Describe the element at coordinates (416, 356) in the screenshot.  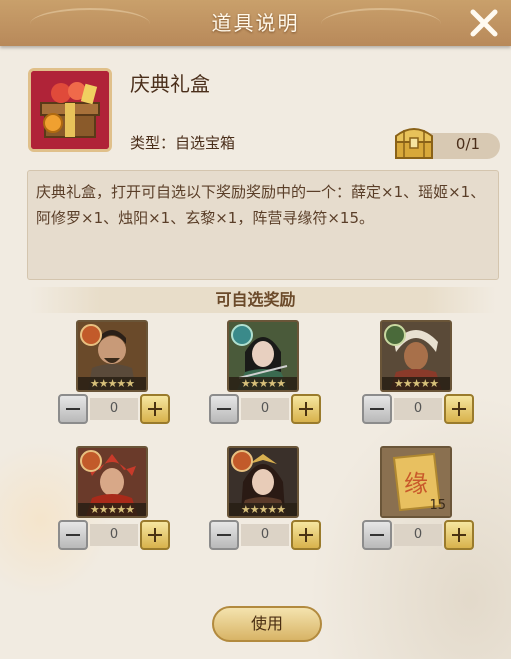
I see `reward-hero-3: ★★★★★` at that location.